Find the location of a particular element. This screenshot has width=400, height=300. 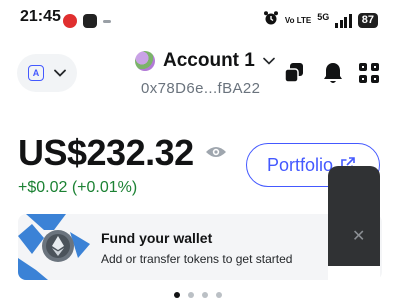

avatar is located at coordinates (145, 61).